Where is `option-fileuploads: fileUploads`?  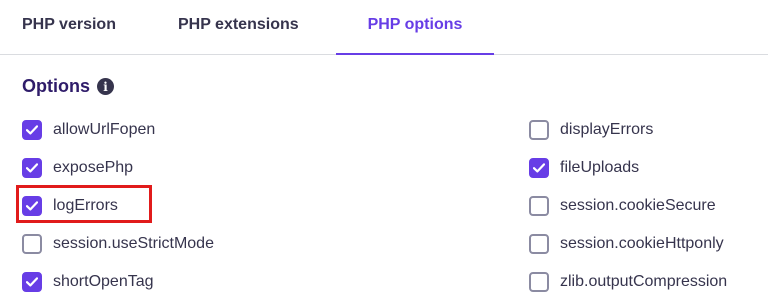
option-fileuploads: fileUploads is located at coordinates (584, 168).